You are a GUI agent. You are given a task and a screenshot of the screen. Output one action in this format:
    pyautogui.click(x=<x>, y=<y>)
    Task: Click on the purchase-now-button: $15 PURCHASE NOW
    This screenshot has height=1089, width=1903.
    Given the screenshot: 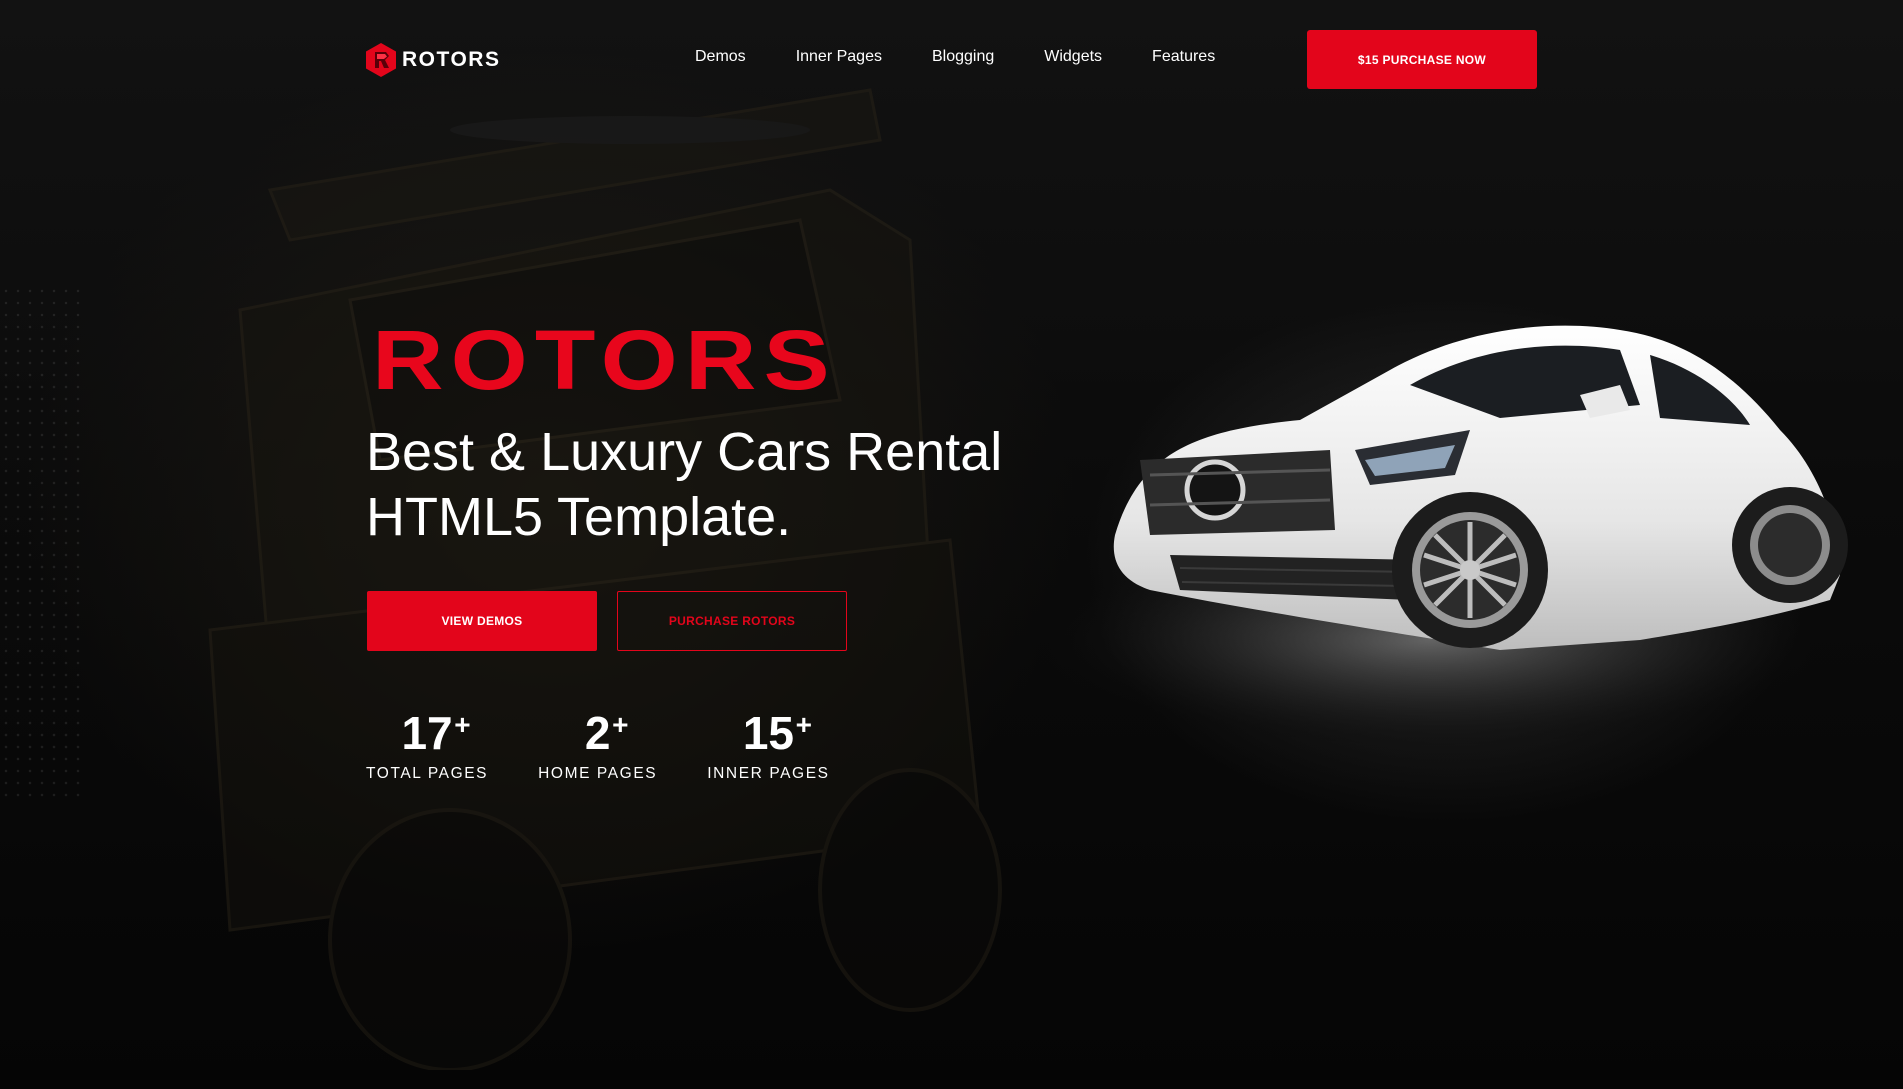 What is the action you would take?
    pyautogui.click(x=1422, y=59)
    